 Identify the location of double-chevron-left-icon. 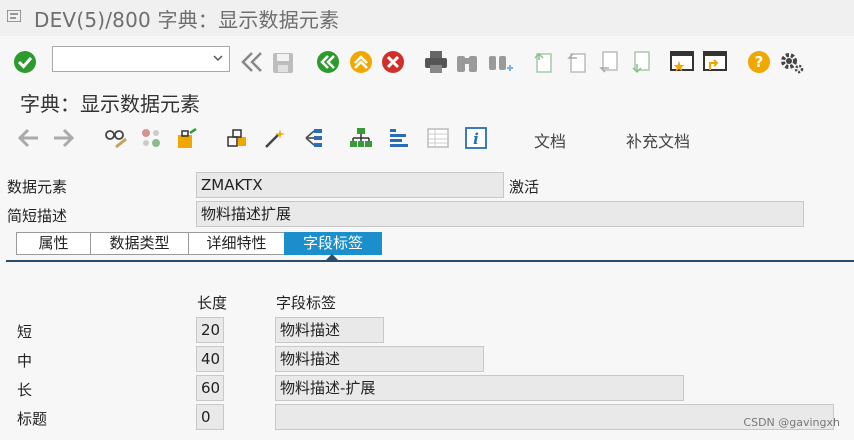
(251, 62).